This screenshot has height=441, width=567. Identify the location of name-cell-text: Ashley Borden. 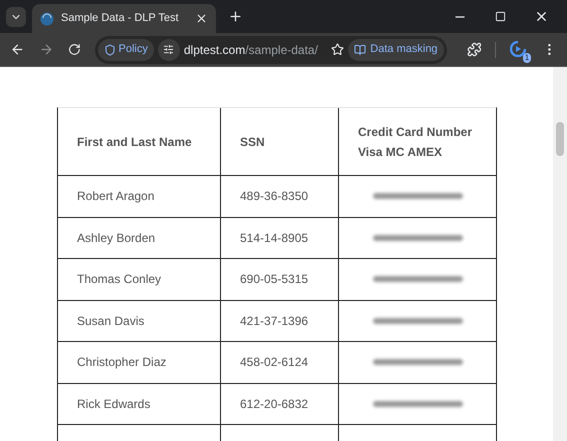
(116, 238).